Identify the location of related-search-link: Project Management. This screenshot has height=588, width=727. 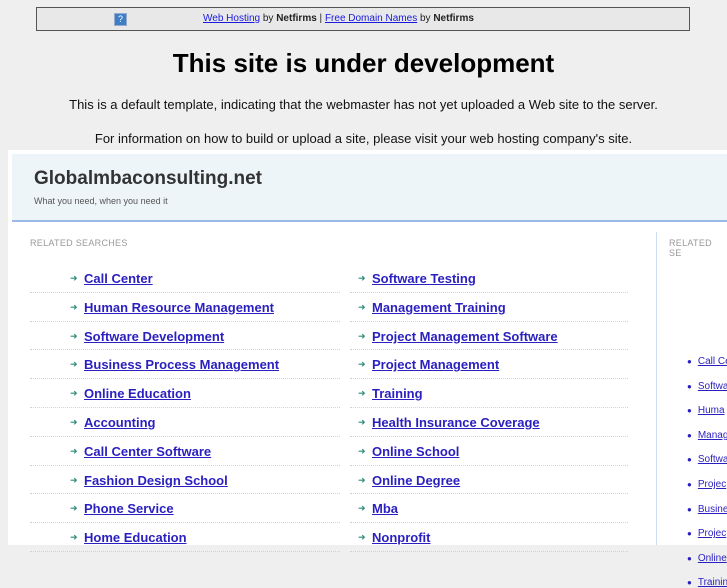
(435, 364).